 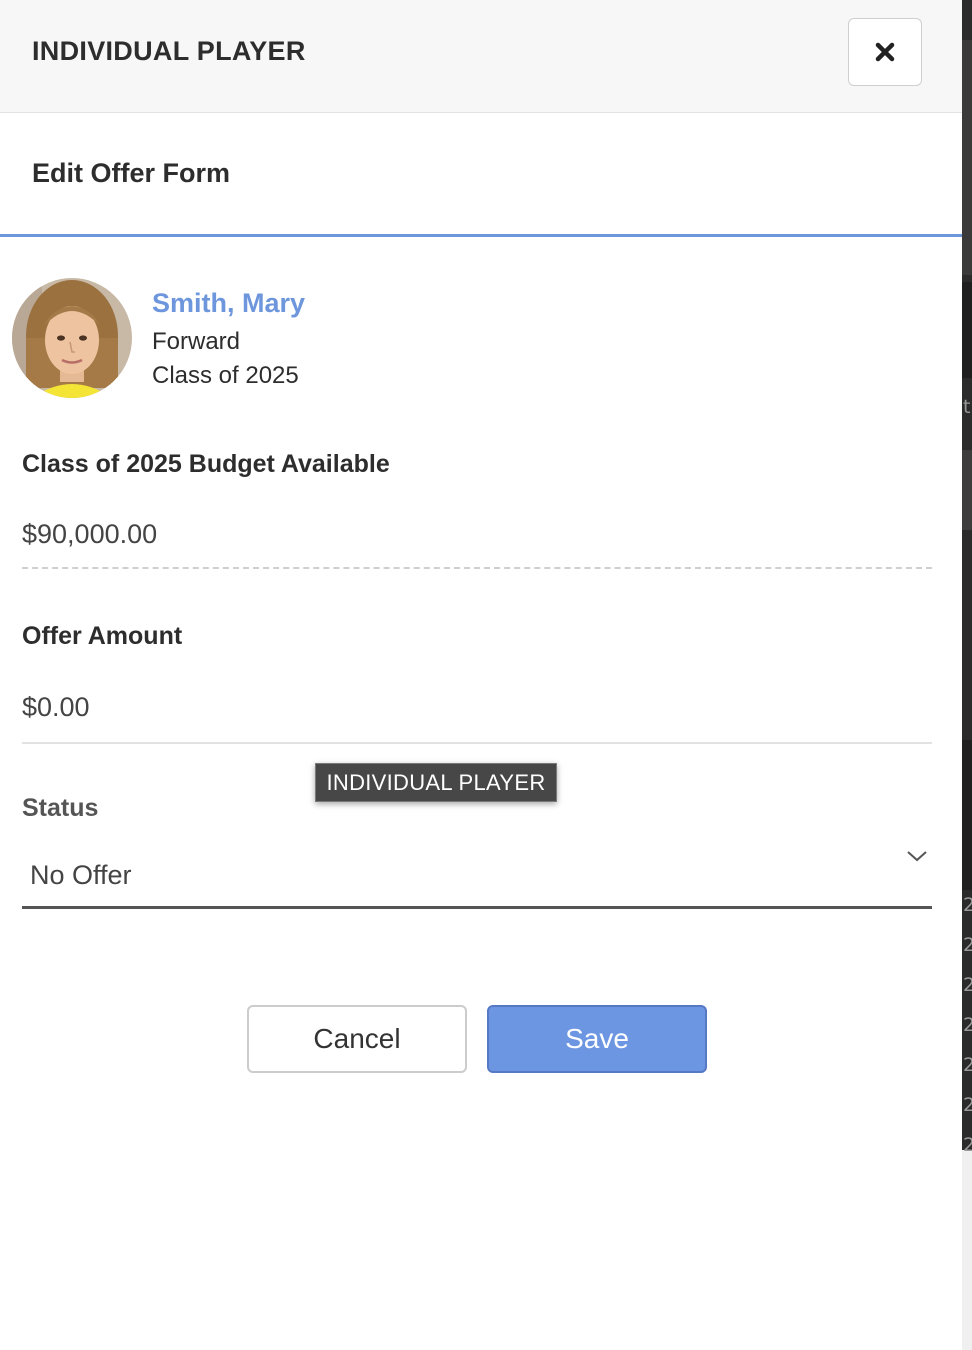 I want to click on page-backdrop: t 2 2 2 2 2 2 2, so click(x=967, y=675).